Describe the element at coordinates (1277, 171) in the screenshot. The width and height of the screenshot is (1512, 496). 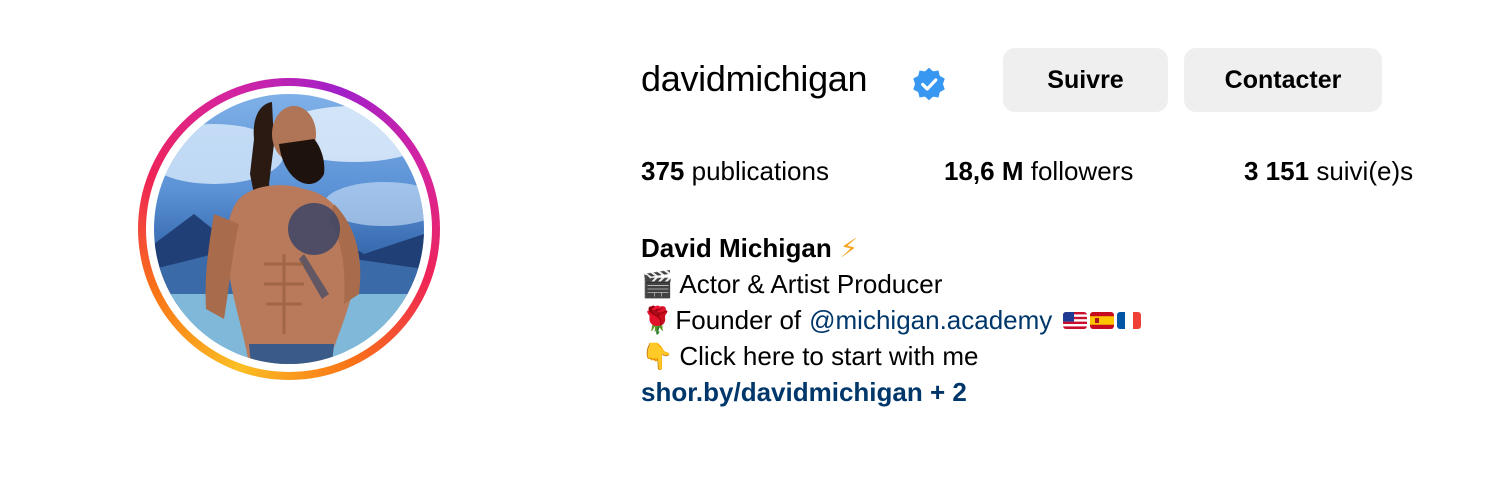
I see `following-count-value: 3 151` at that location.